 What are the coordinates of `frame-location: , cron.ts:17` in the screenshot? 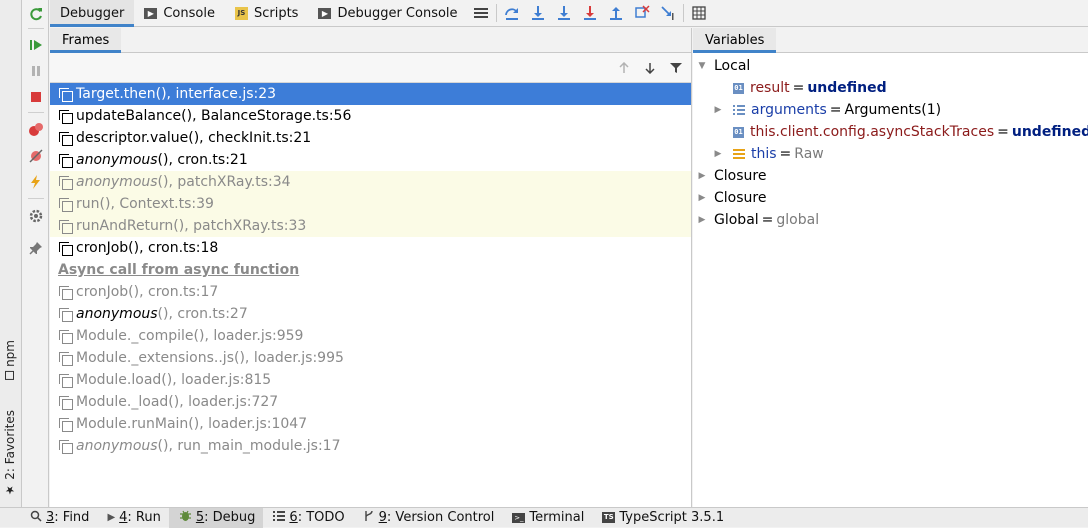 It's located at (179, 292).